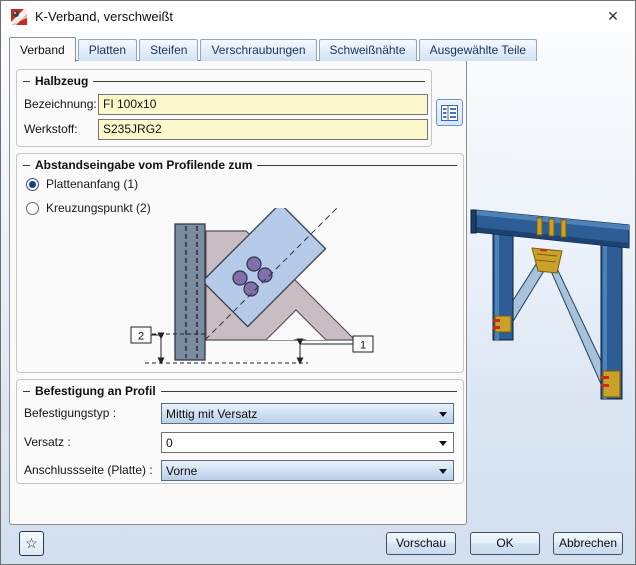  What do you see at coordinates (588, 543) in the screenshot?
I see `abbrechen-button: Abbrechen` at bounding box center [588, 543].